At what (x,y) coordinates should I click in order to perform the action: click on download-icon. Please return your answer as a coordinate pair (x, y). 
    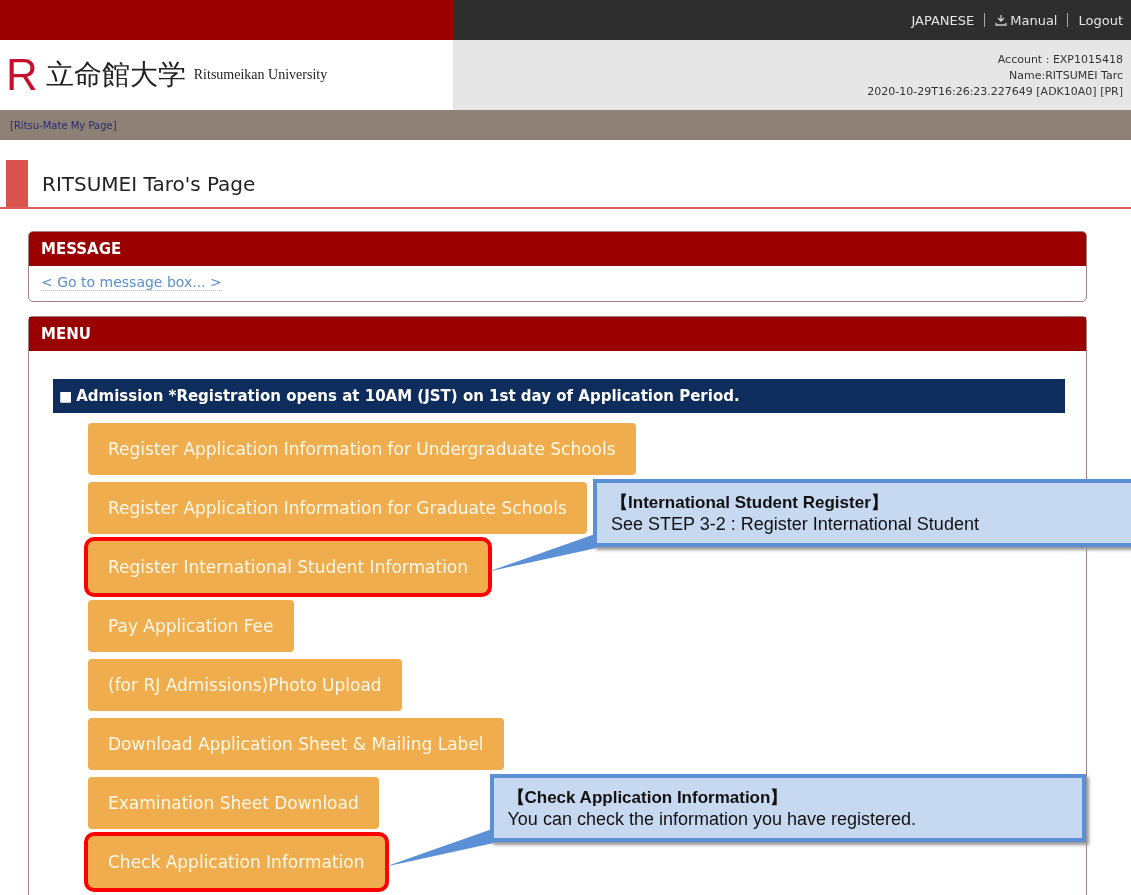
    Looking at the image, I should click on (1001, 20).